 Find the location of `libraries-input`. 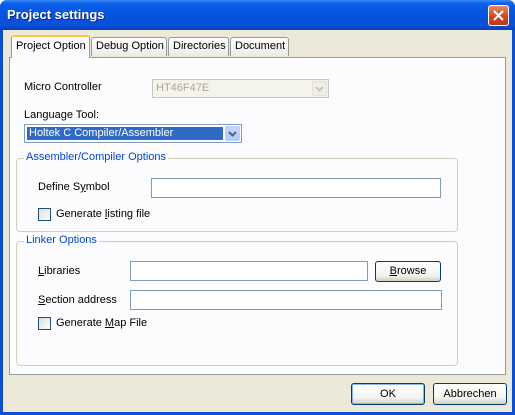

libraries-input is located at coordinates (249, 271).